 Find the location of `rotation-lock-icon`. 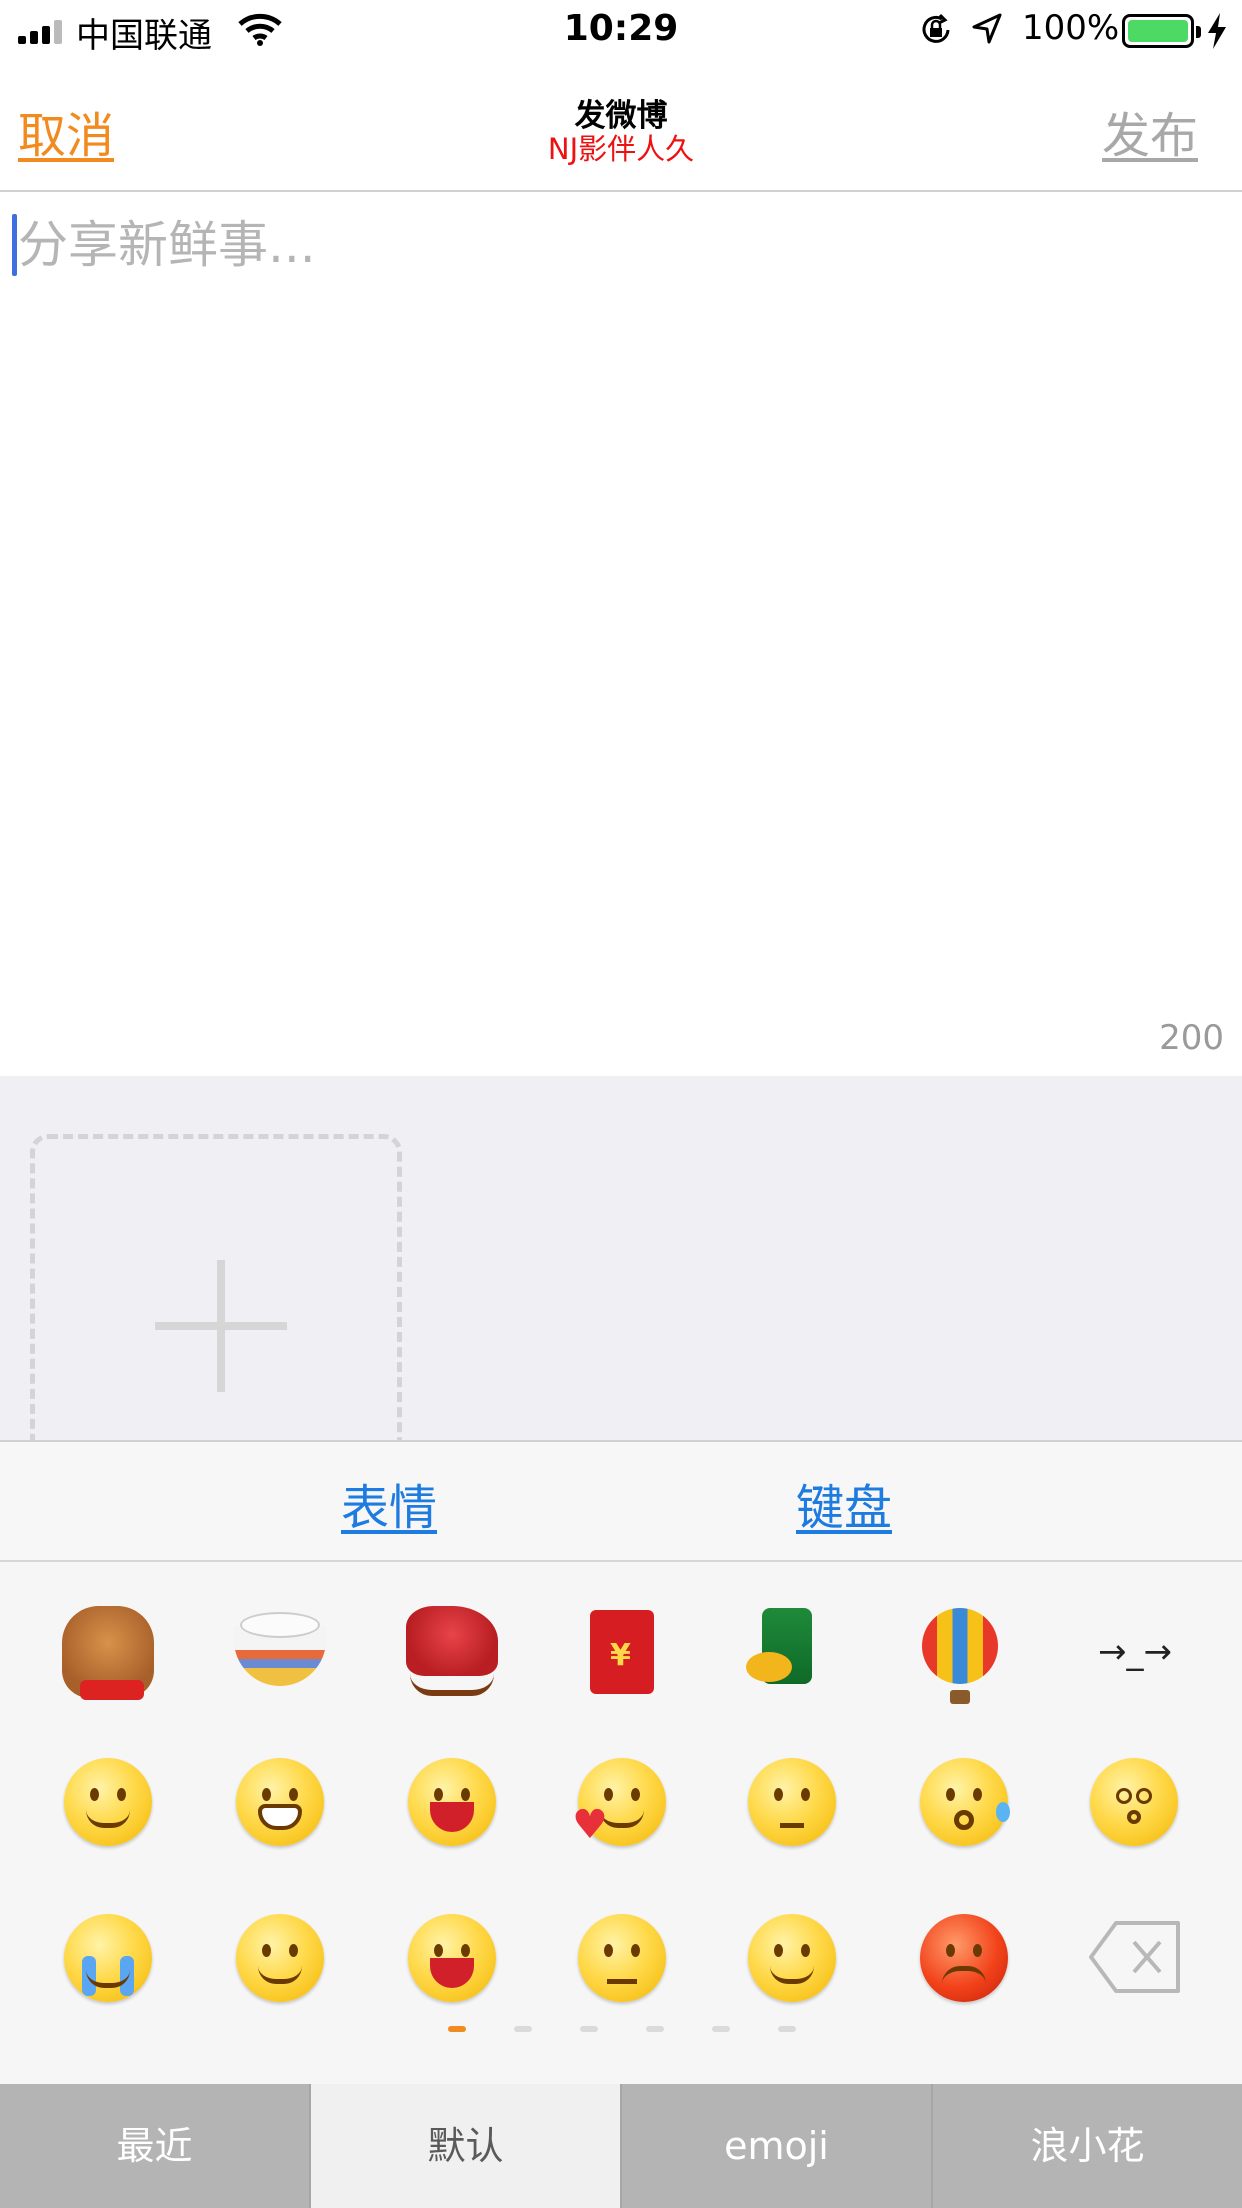

rotation-lock-icon is located at coordinates (936, 32).